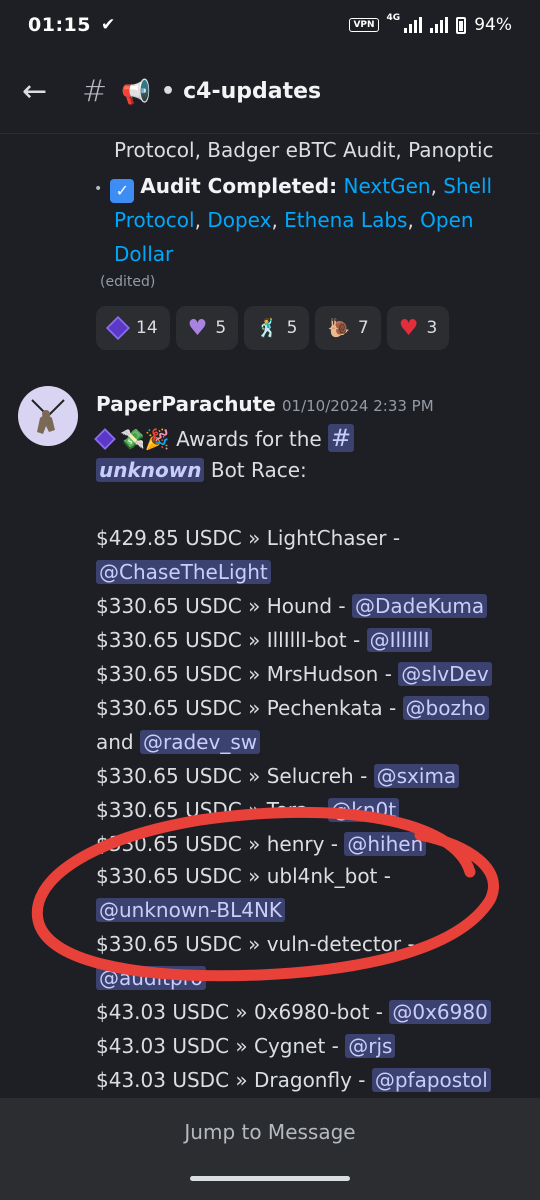  Describe the element at coordinates (446, 220) in the screenshot. I see `link-open-dollar: Open` at that location.